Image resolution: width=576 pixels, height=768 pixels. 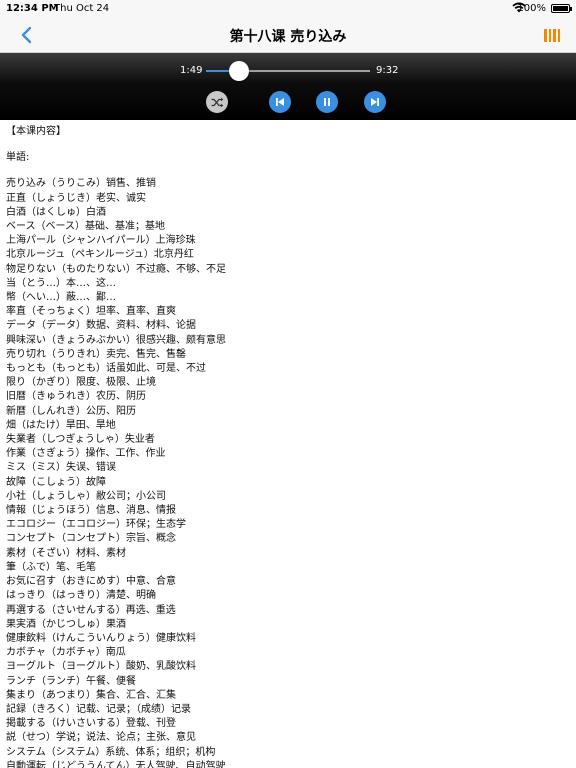 What do you see at coordinates (101, 667) in the screenshot?
I see `vocab-item: ヨーグルト（ヨーグルト）酸奶、乳酸饮料` at bounding box center [101, 667].